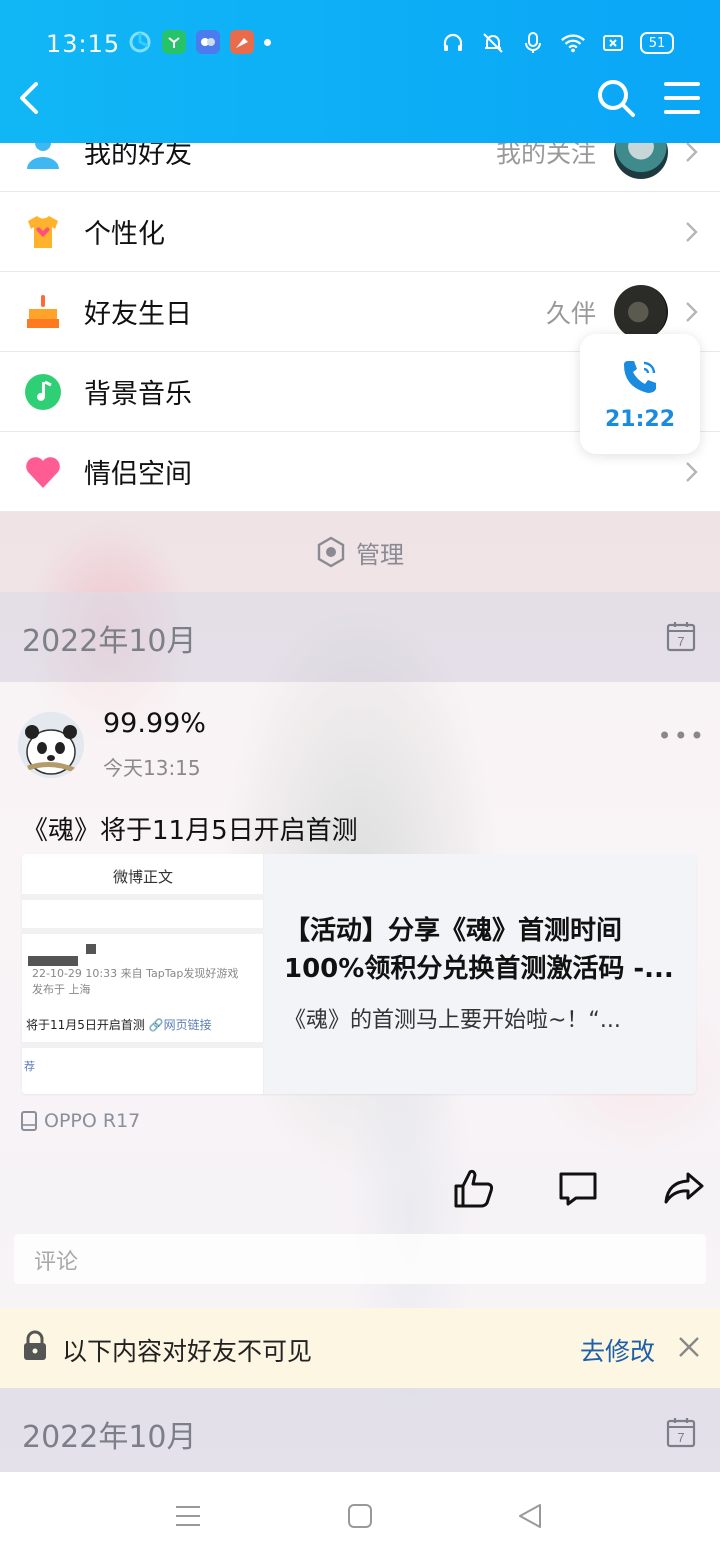 The height and width of the screenshot is (1560, 720). Describe the element at coordinates (142, 877) in the screenshot. I see `thumb-title: 微博正文` at that location.